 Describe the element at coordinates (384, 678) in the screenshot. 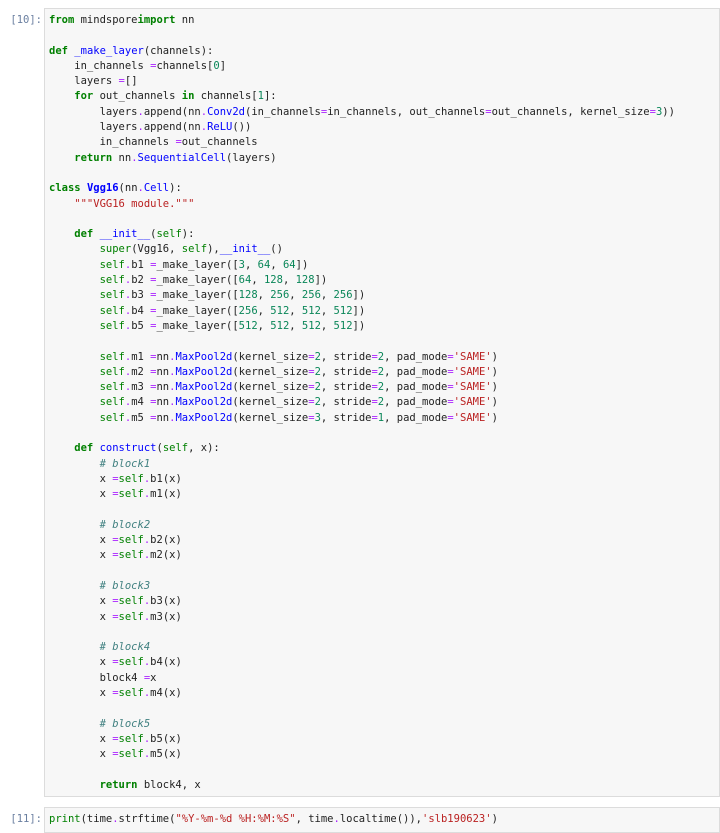

I see `code-line: block4 =x` at that location.